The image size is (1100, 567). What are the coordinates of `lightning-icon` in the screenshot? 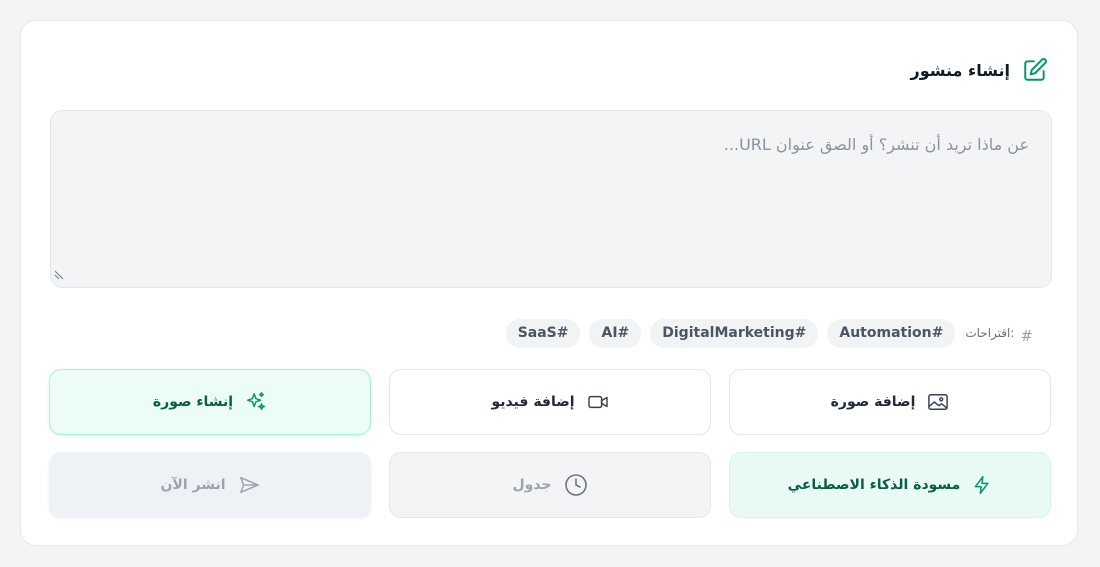 It's located at (982, 485).